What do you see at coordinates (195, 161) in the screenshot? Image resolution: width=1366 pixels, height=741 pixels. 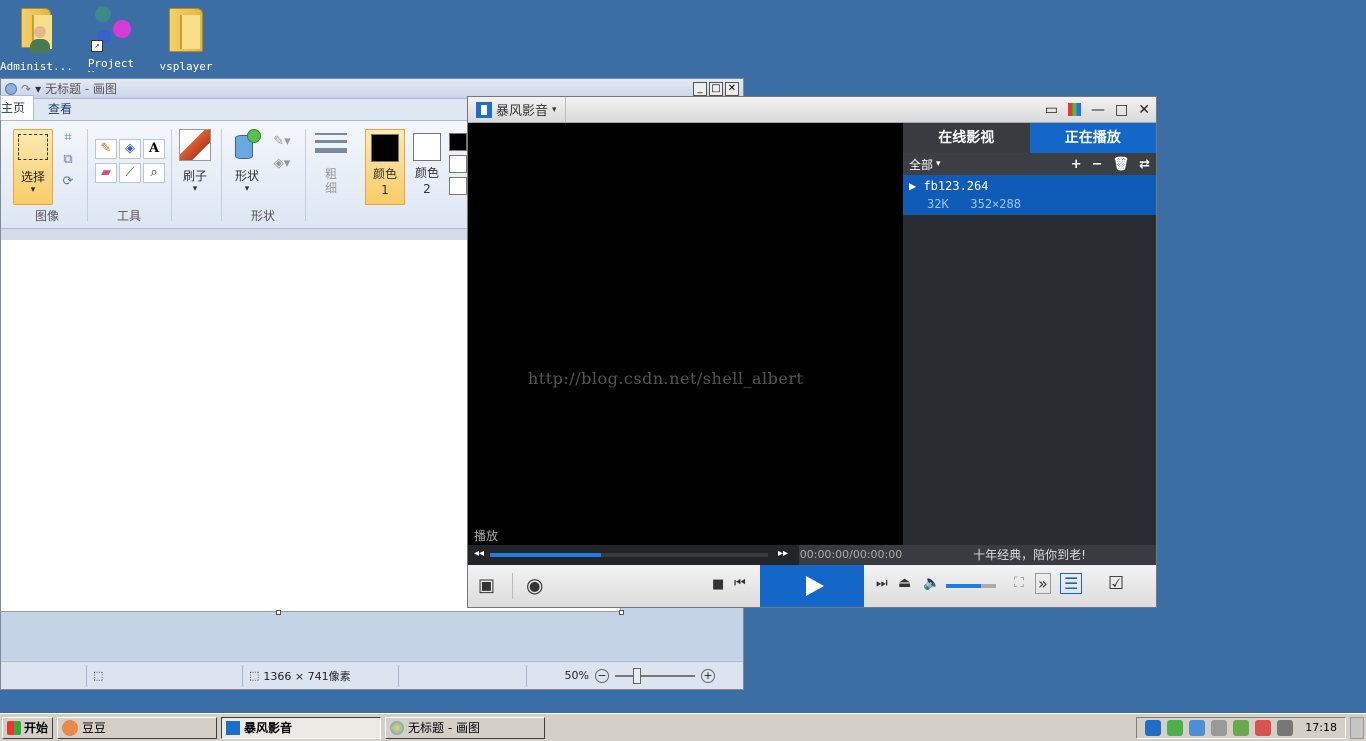 I see `brush-button: 刷子 ▾` at bounding box center [195, 161].